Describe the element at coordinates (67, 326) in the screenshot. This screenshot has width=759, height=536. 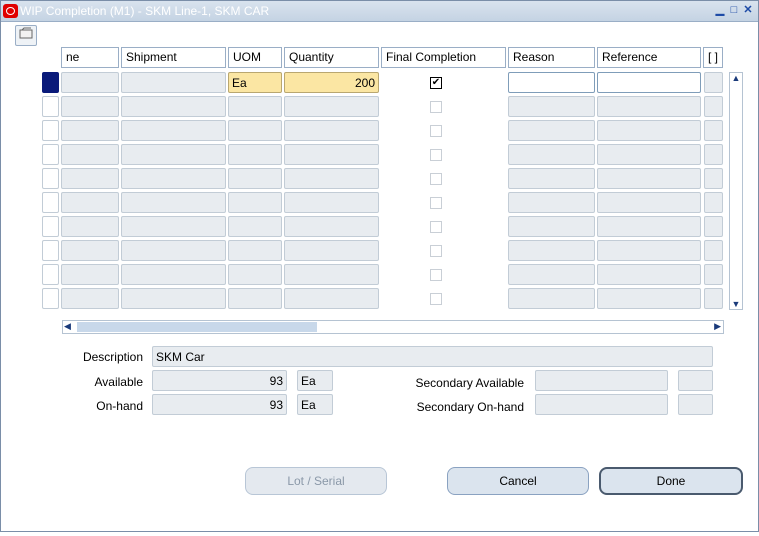
I see `scroll-left-icon: ◀` at that location.